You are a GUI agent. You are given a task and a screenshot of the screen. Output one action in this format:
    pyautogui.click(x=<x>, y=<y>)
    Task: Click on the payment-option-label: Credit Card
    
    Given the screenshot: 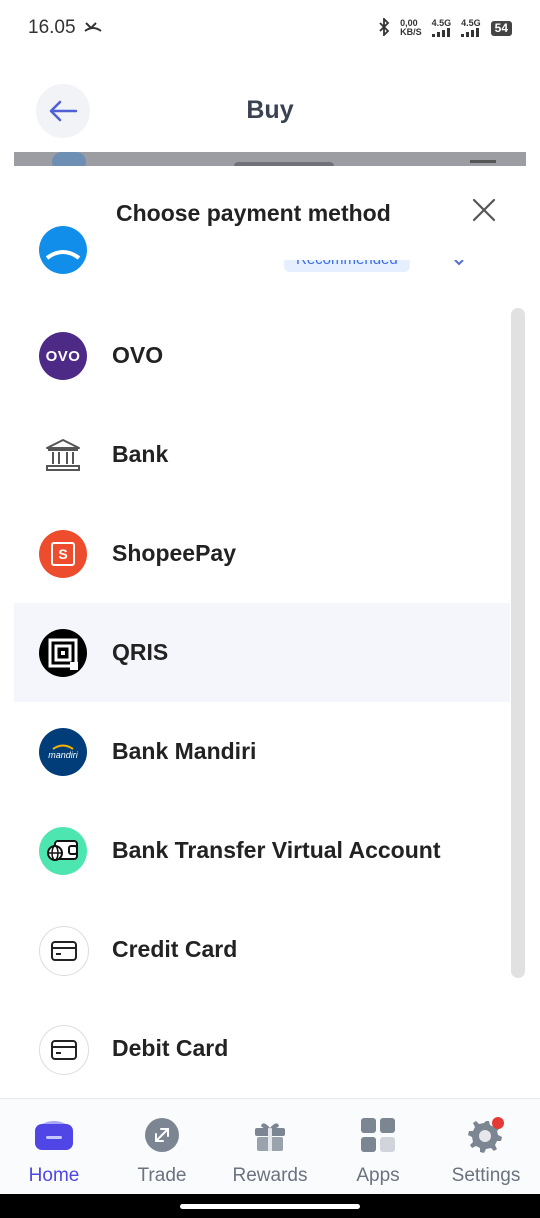 What is the action you would take?
    pyautogui.click(x=175, y=949)
    